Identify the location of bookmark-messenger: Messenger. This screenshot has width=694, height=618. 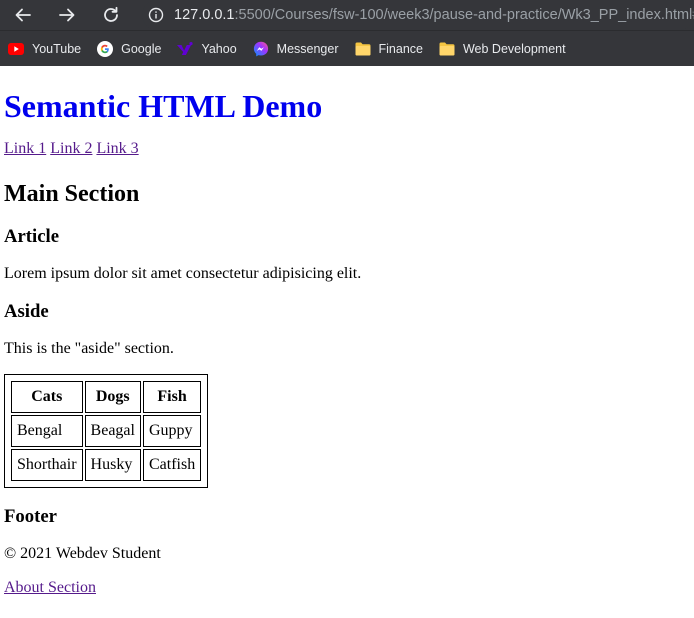
(300, 49).